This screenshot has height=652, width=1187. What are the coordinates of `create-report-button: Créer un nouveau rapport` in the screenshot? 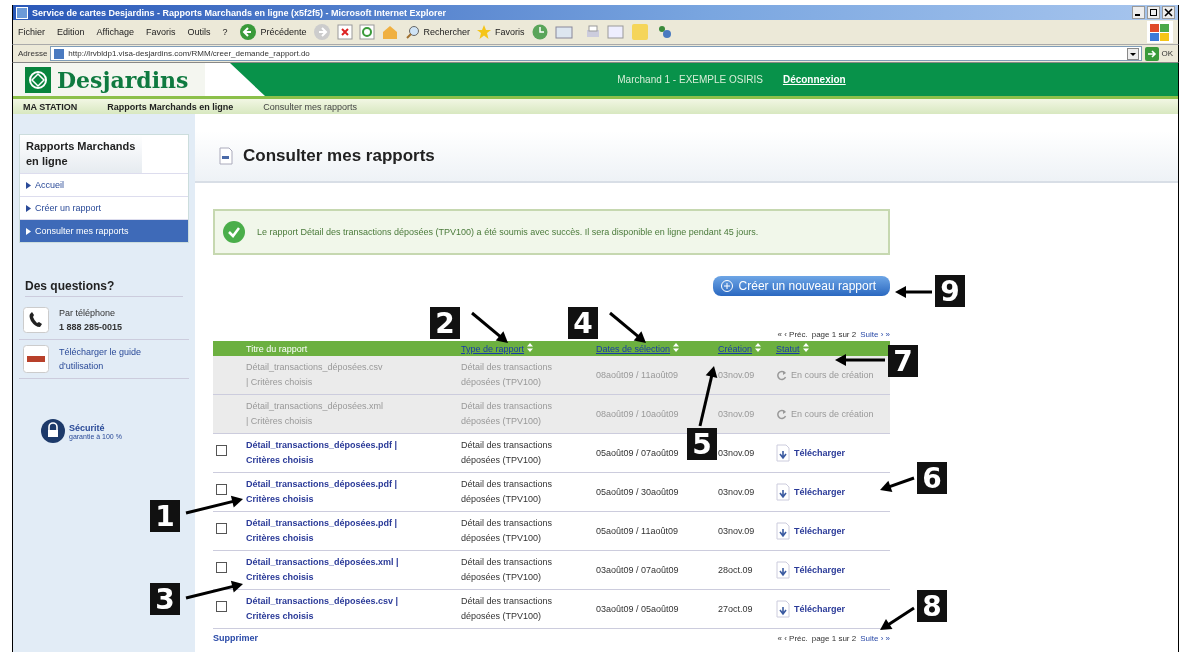 It's located at (801, 286).